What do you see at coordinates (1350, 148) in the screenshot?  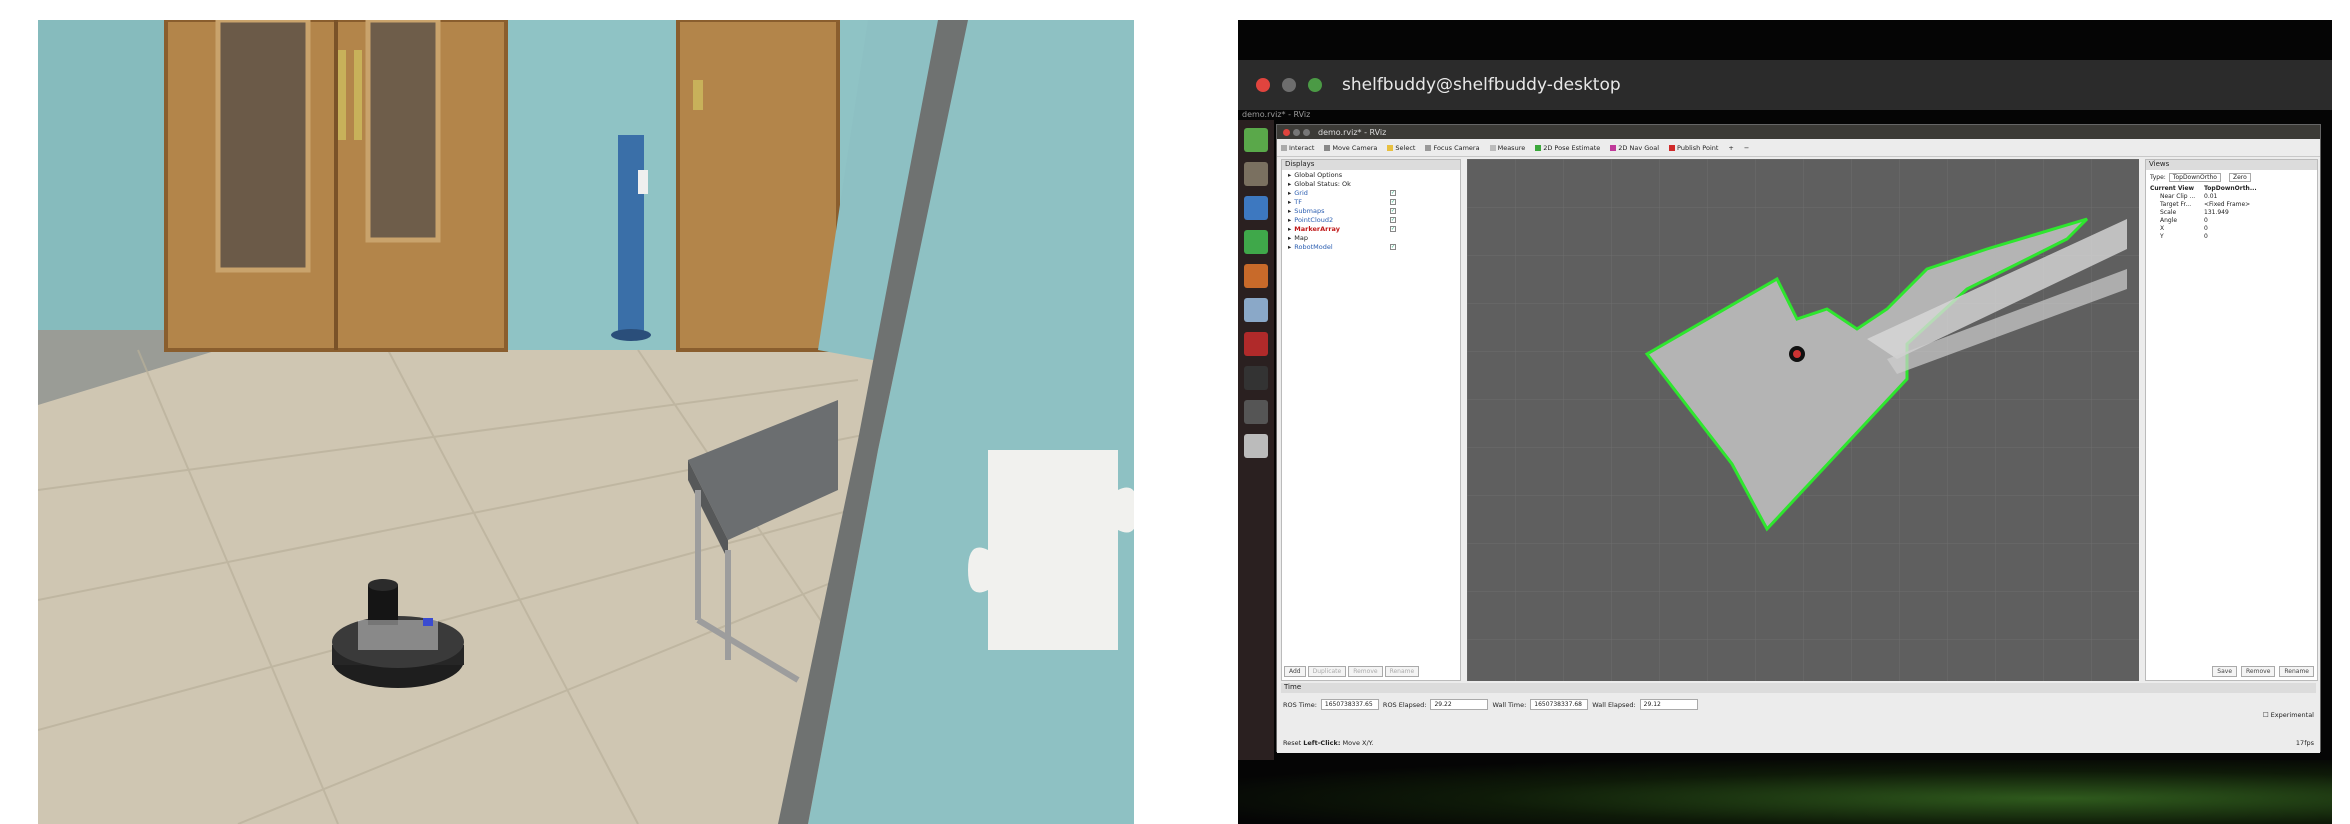 I see `move-camera-tool: Move Camera` at bounding box center [1350, 148].